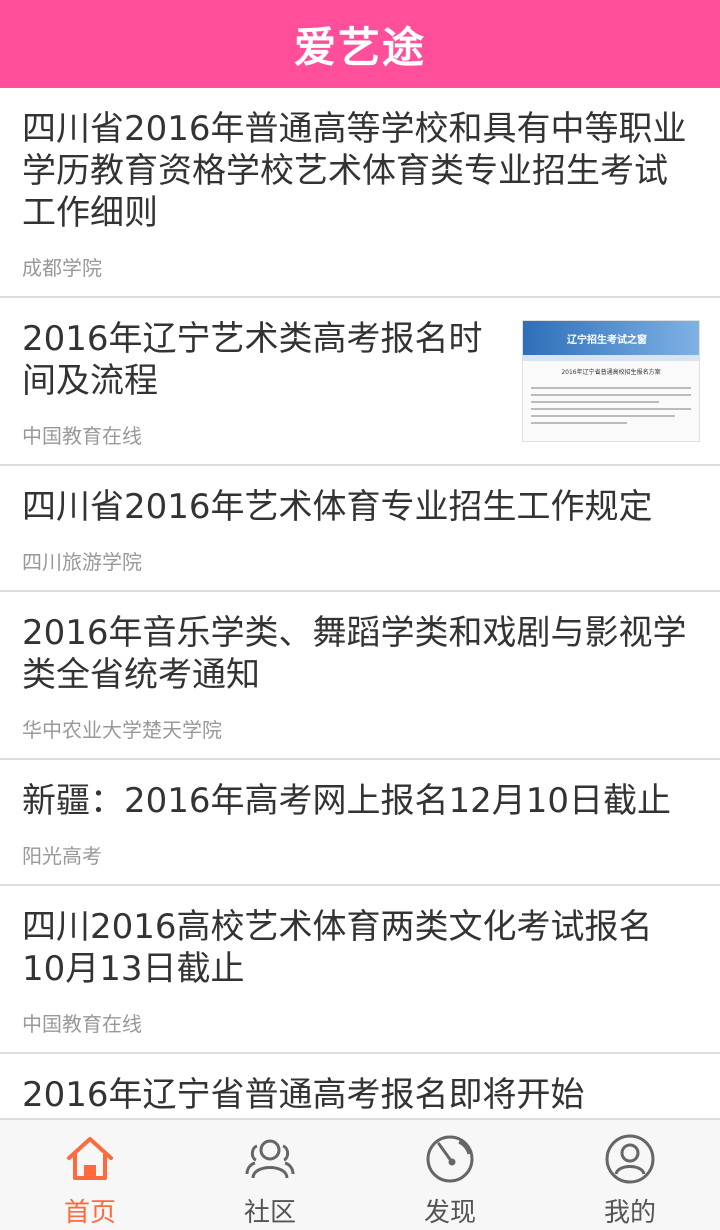 Image resolution: width=720 pixels, height=1230 pixels. What do you see at coordinates (354, 654) in the screenshot?
I see `article-title: 2016年音乐学类、舞蹈学类和戏剧与影视学类全省统考通知` at bounding box center [354, 654].